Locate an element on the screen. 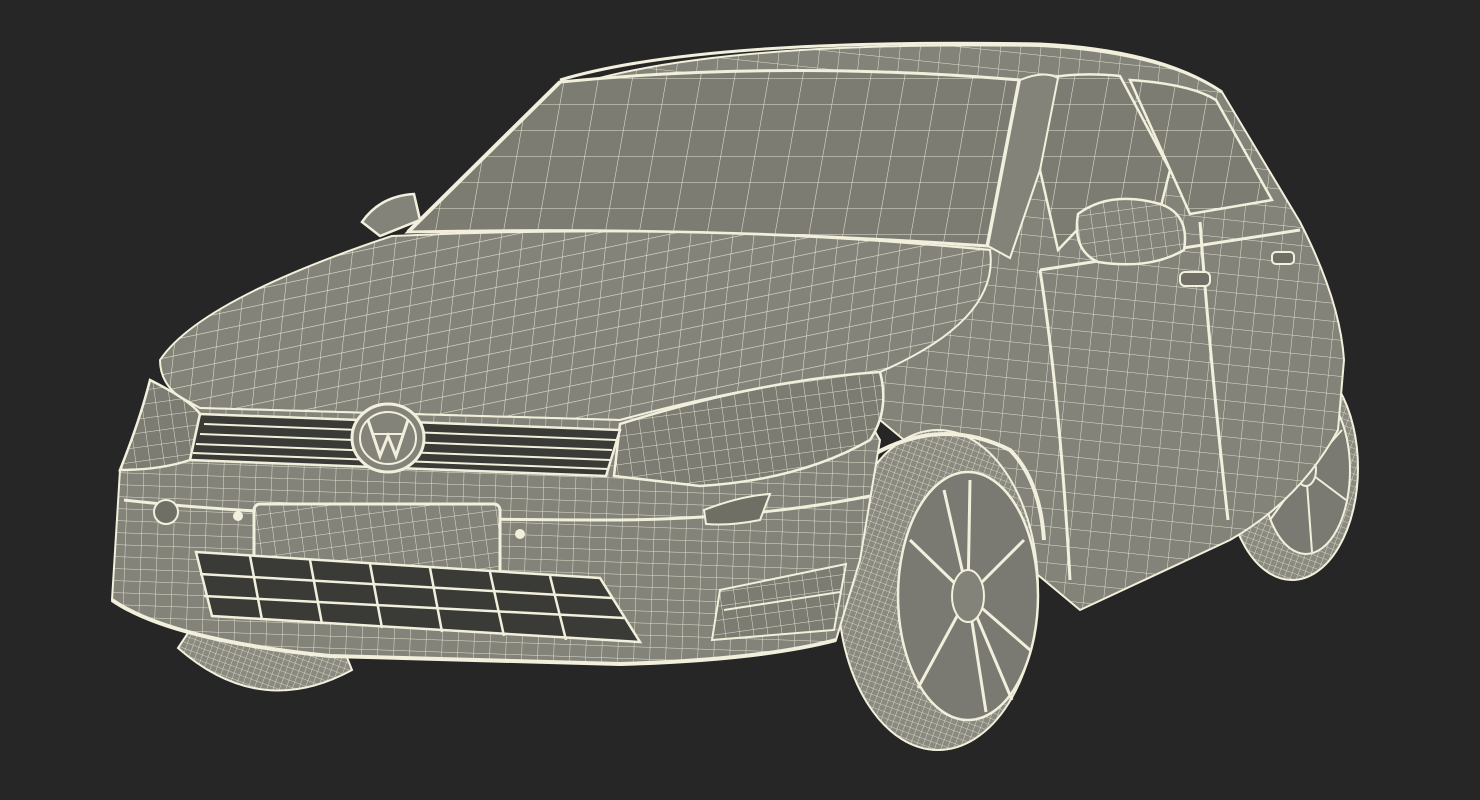 This screenshot has height=800, width=1480. side-mirror-right is located at coordinates (1131, 231).